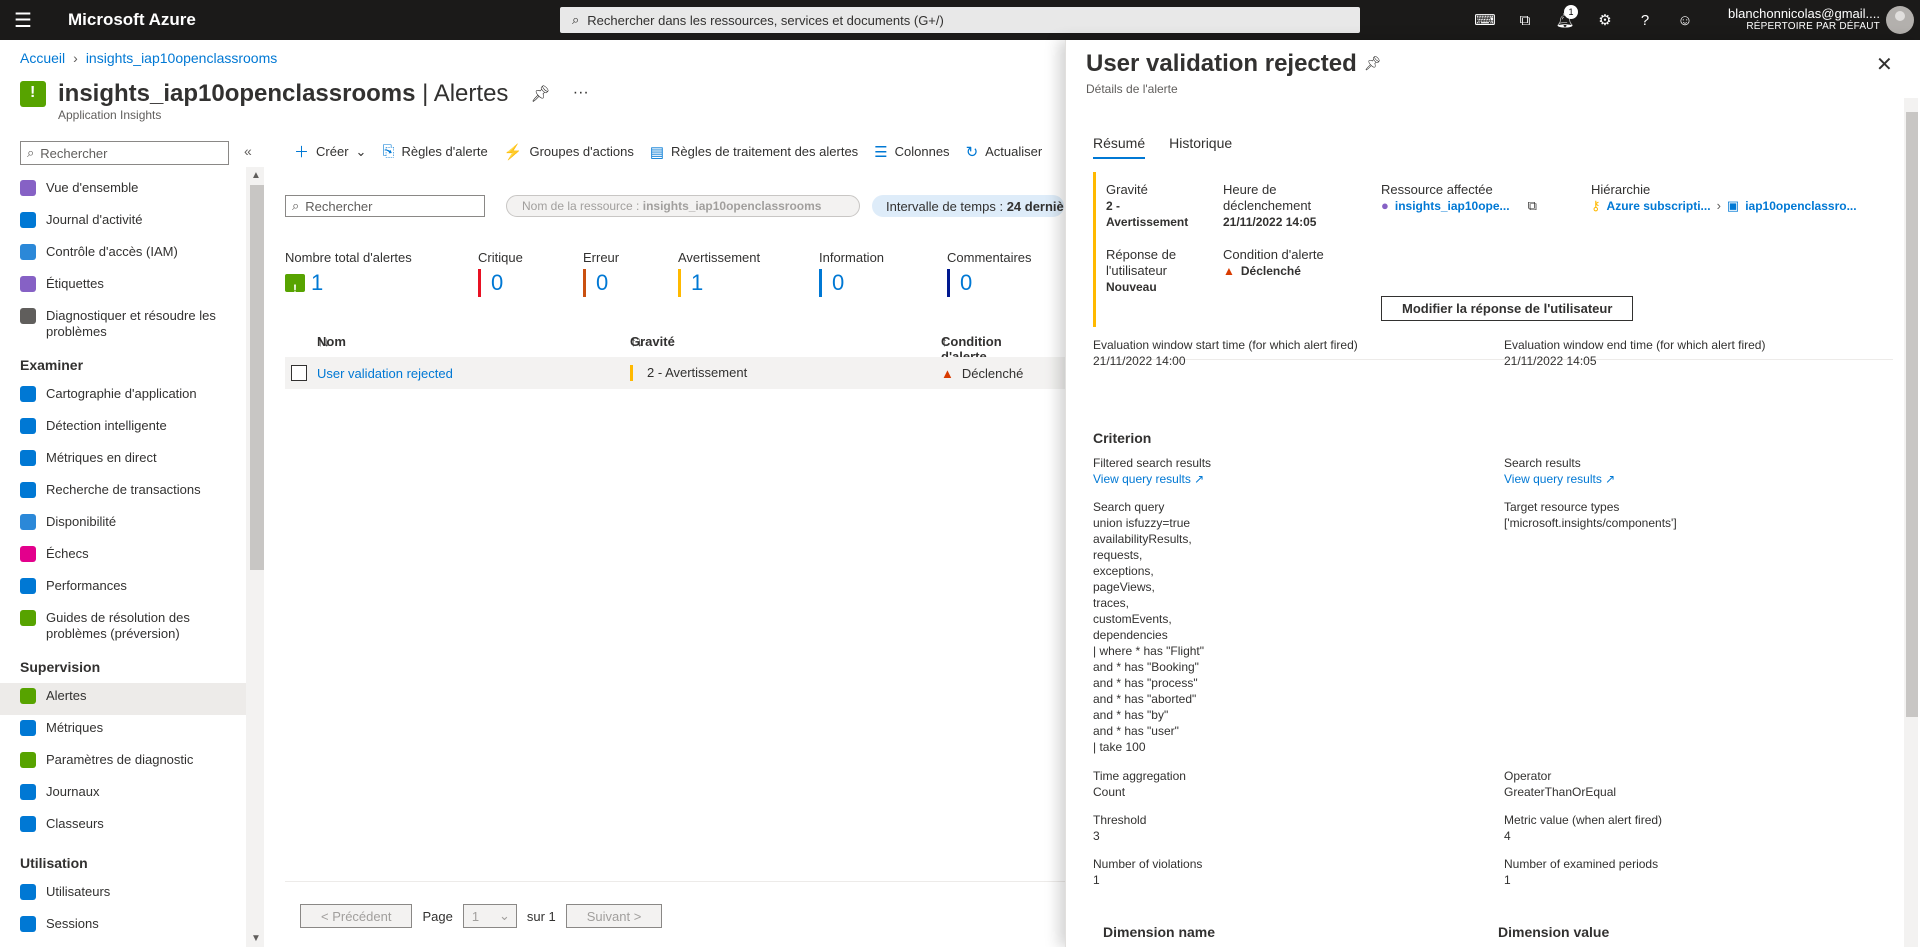  What do you see at coordinates (883, 273) in the screenshot?
I see `summary-information: Information 0` at bounding box center [883, 273].